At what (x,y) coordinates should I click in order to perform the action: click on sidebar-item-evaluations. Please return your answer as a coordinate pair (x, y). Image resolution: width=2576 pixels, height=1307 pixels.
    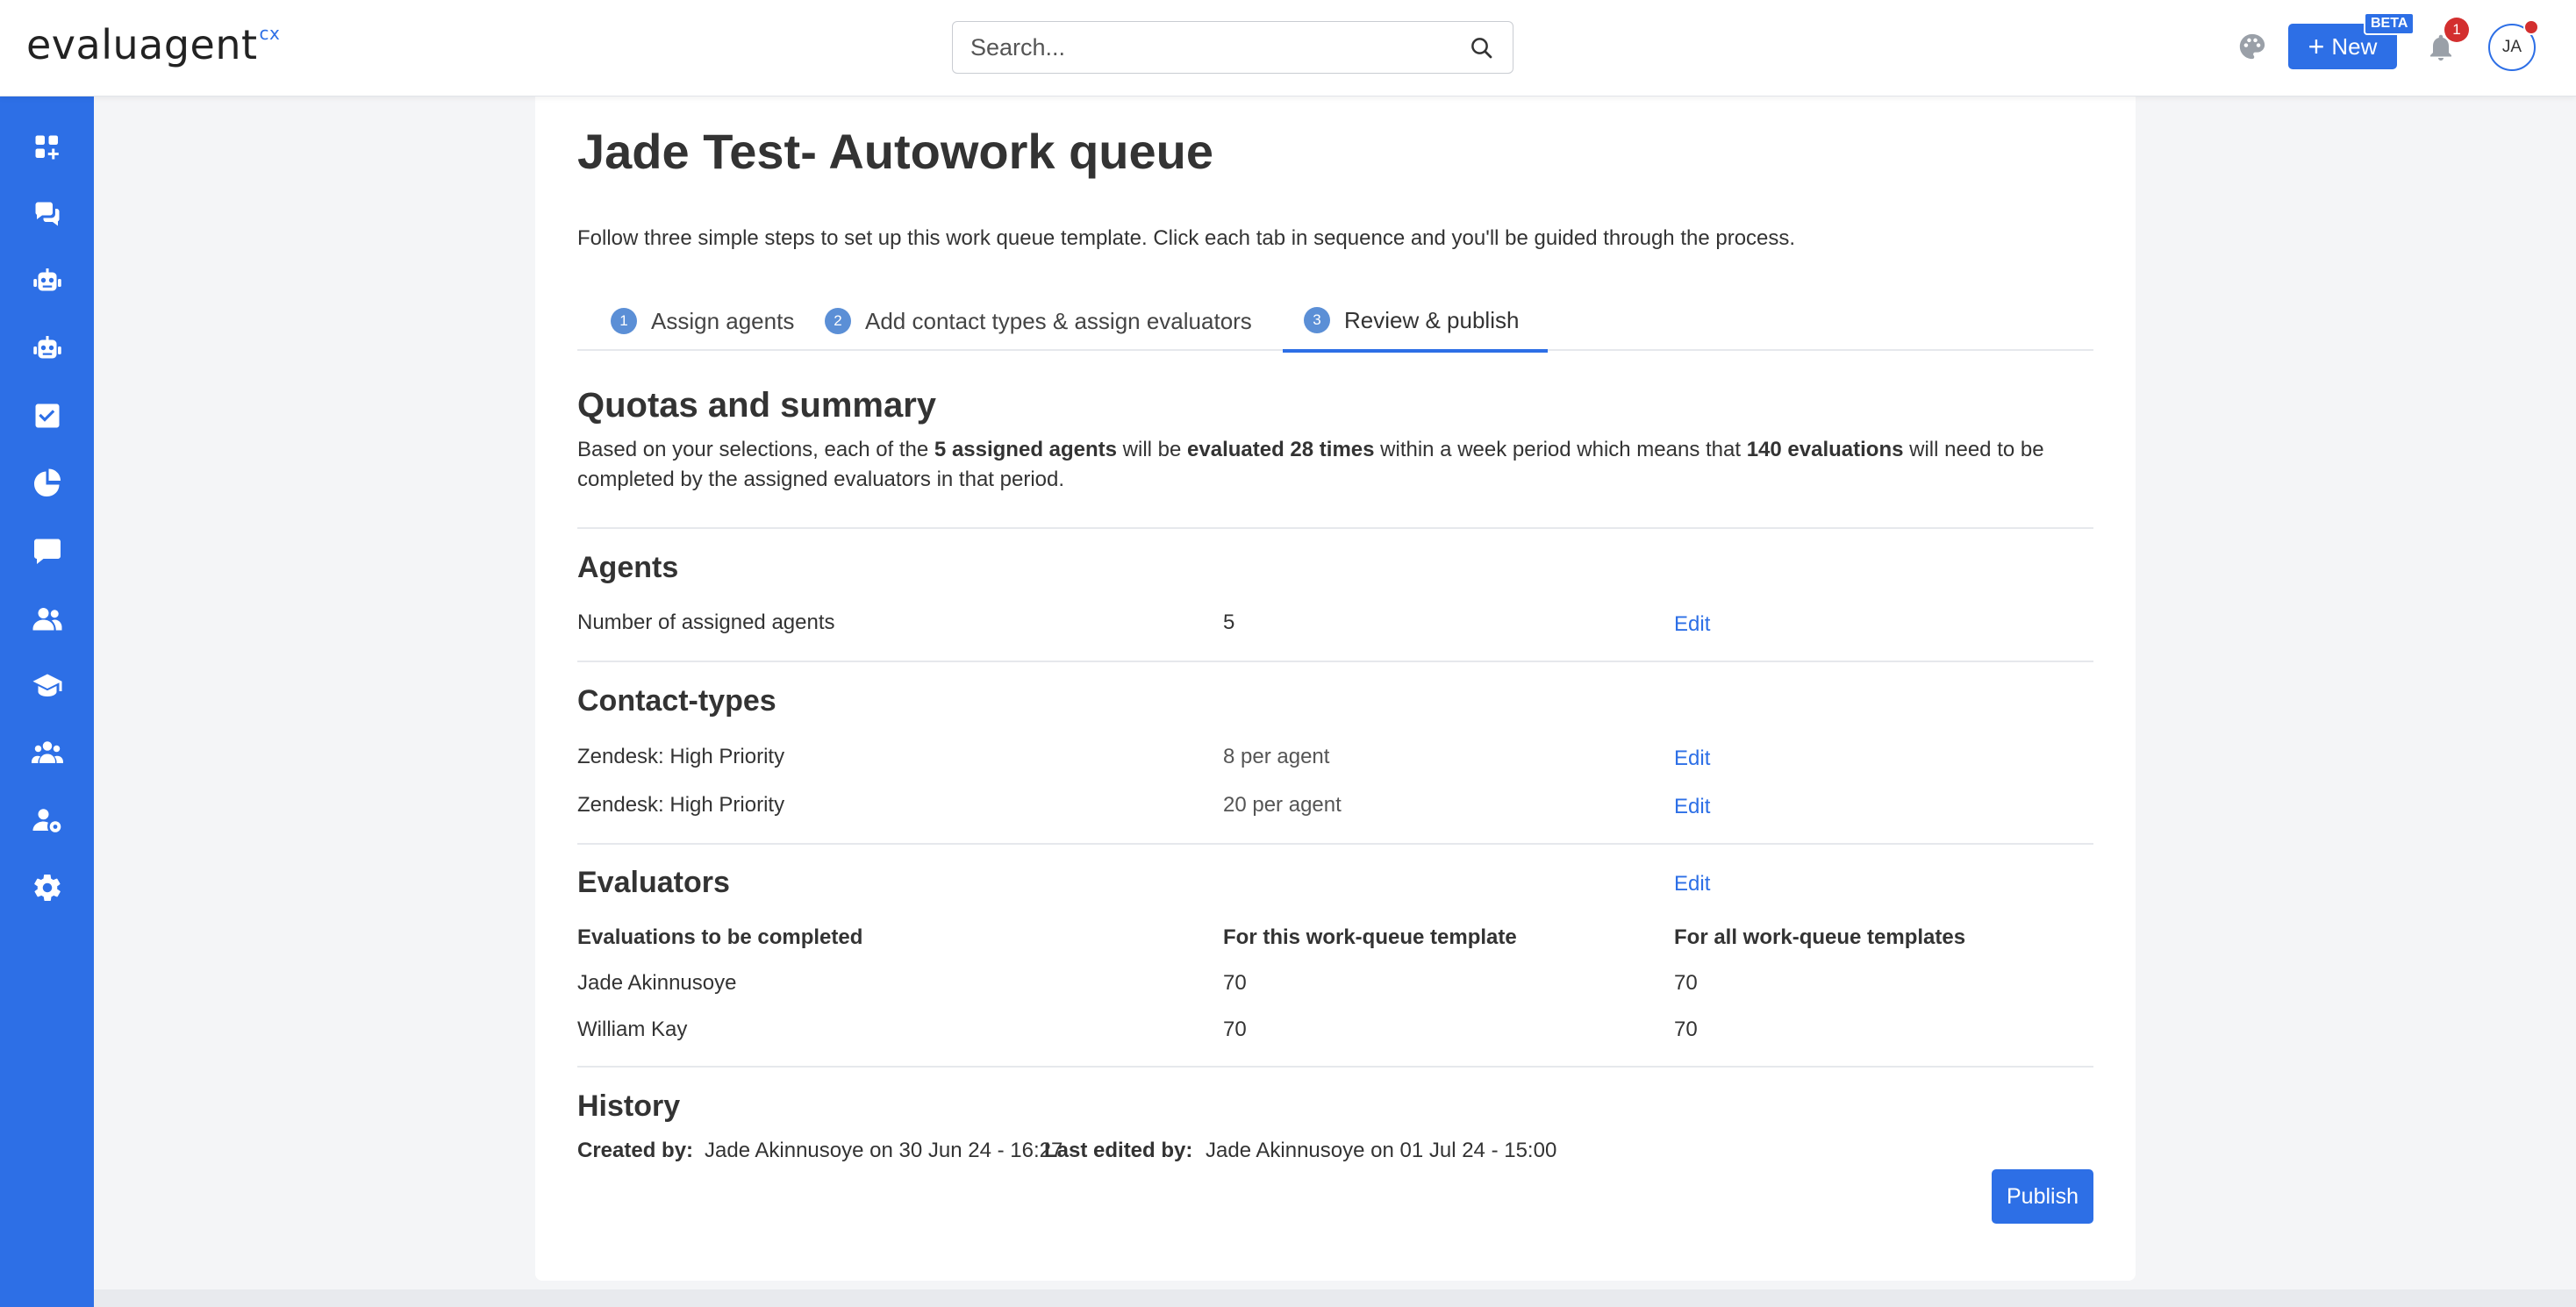
    Looking at the image, I should click on (47, 415).